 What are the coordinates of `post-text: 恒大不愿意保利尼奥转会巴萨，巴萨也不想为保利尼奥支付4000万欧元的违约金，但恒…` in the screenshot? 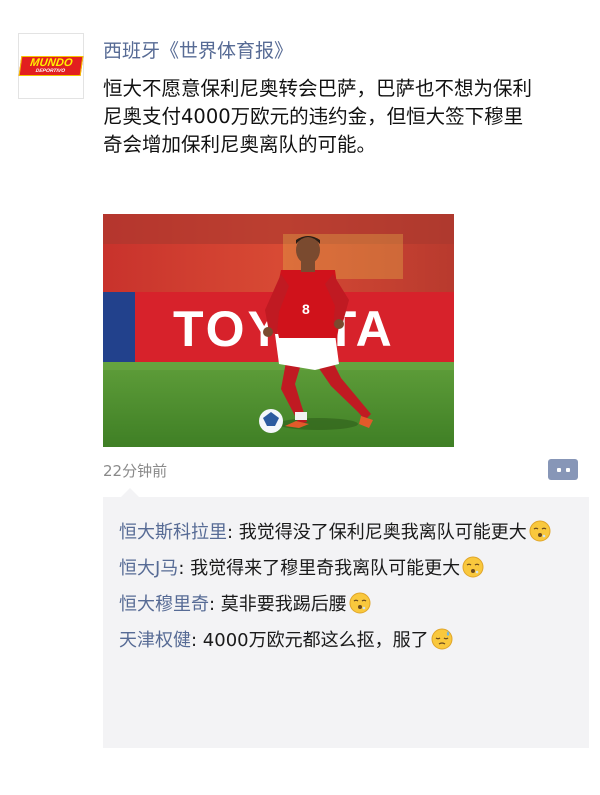 It's located at (318, 116).